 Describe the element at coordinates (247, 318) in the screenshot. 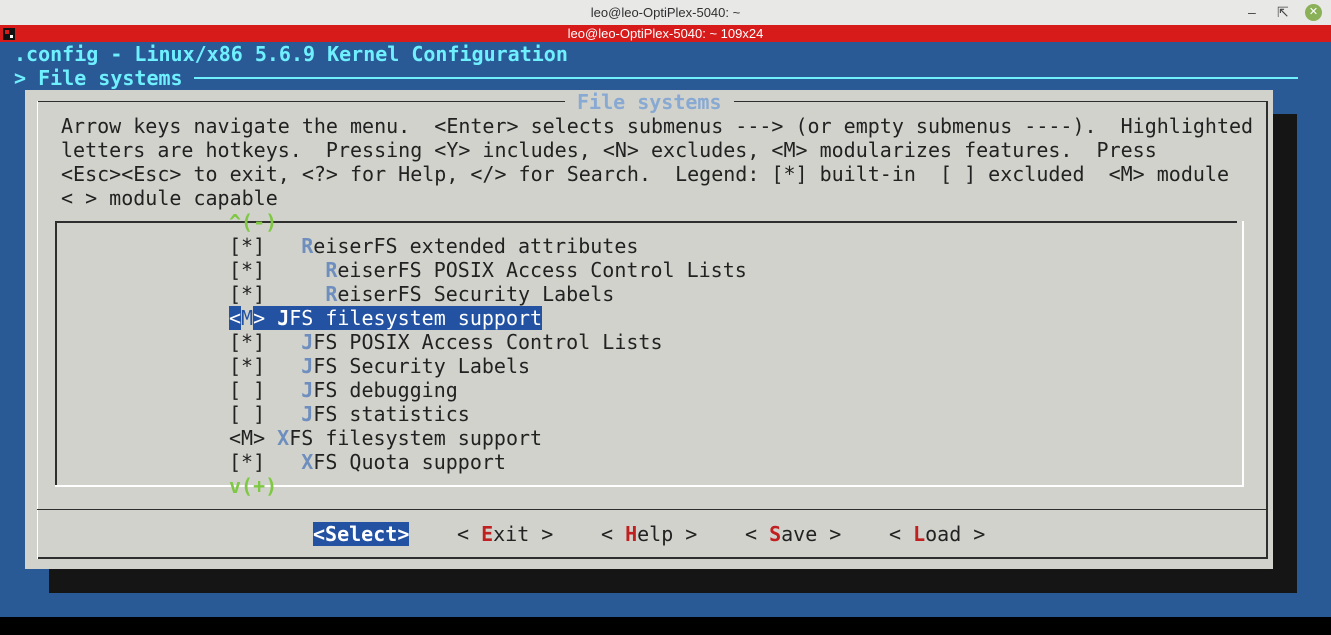

I see `option-state-value: M` at that location.